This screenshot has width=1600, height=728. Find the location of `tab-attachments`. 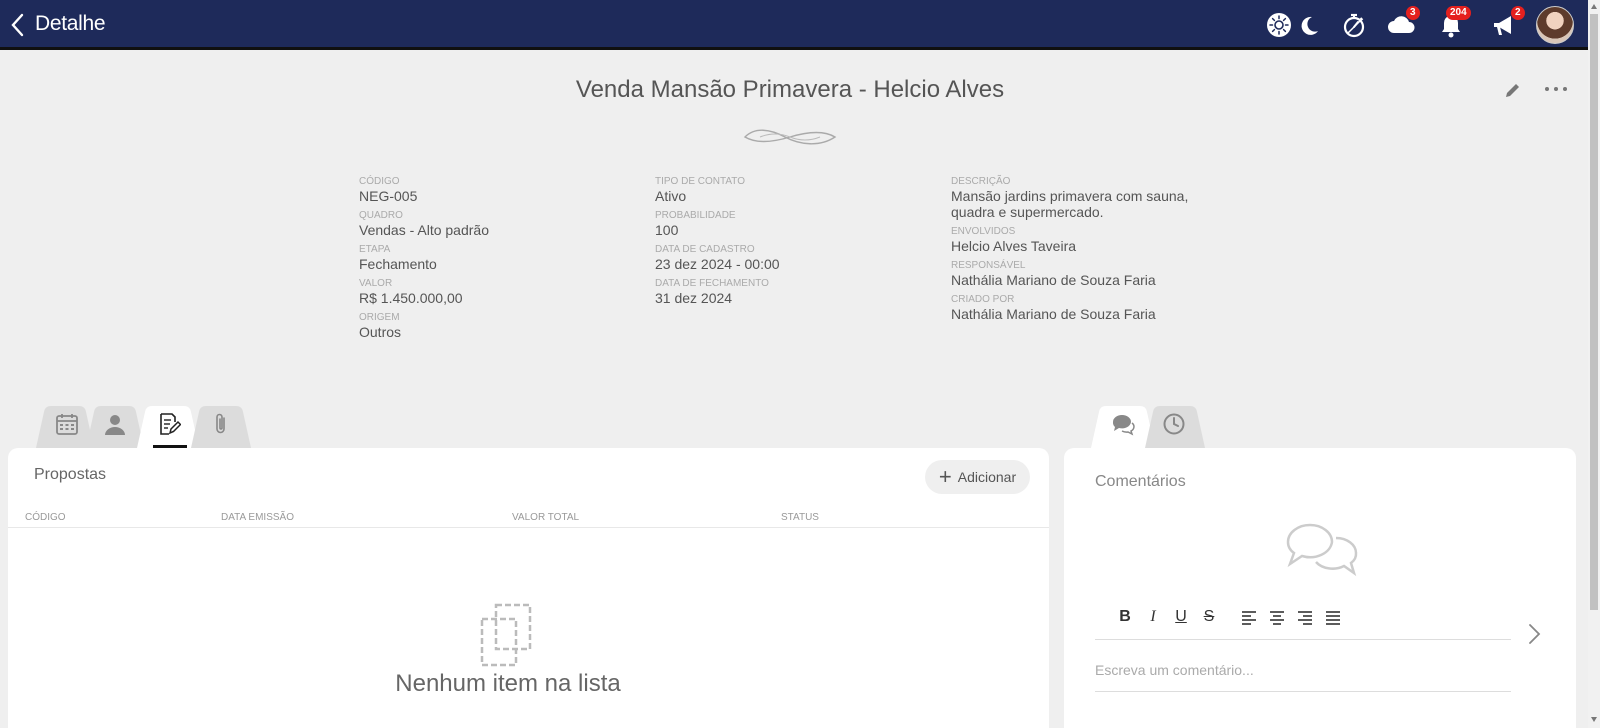

tab-attachments is located at coordinates (221, 427).